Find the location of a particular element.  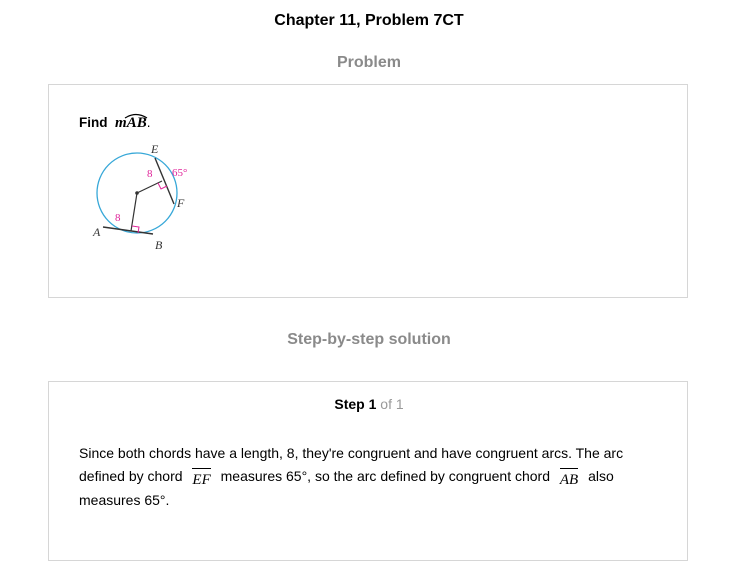

chord-ab-notation: AB is located at coordinates (569, 480).